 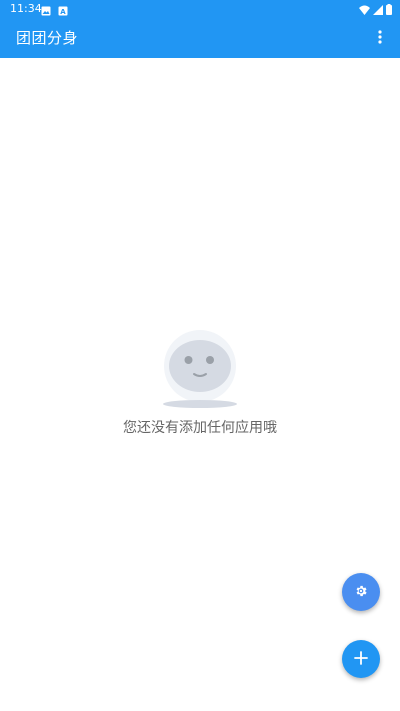 I want to click on image-icon, so click(x=46, y=13).